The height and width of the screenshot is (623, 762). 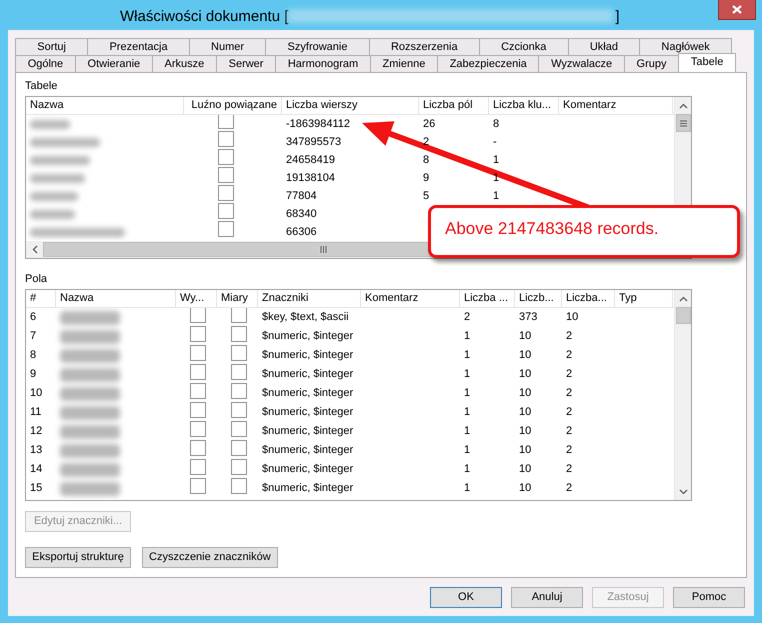 I want to click on tab: Arkusze, so click(x=184, y=63).